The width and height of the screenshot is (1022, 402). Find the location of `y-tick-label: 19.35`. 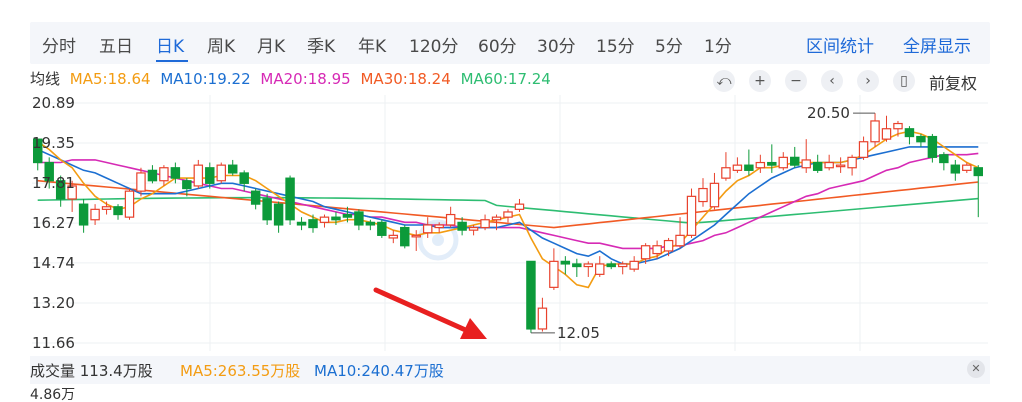

y-tick-label: 19.35 is located at coordinates (53, 143).